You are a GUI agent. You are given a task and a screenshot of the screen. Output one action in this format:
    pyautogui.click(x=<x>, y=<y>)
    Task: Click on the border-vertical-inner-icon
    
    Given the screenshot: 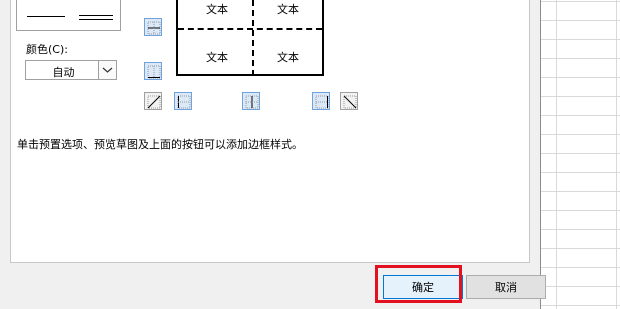 What is the action you would take?
    pyautogui.click(x=251, y=101)
    